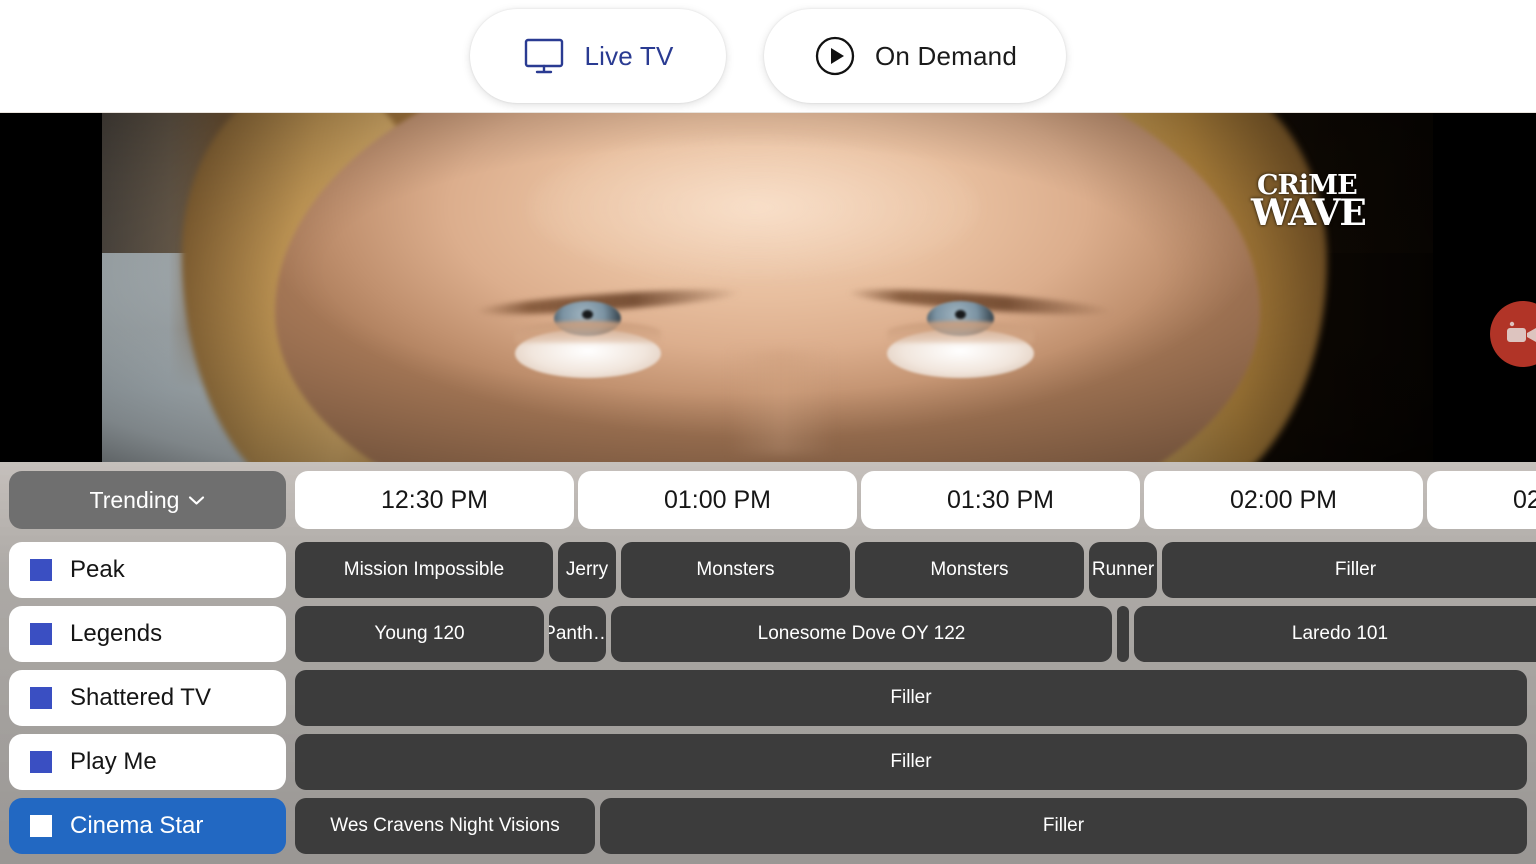 This screenshot has width=1536, height=864. I want to click on guide-row: Shattered TV Filler, so click(768, 698).